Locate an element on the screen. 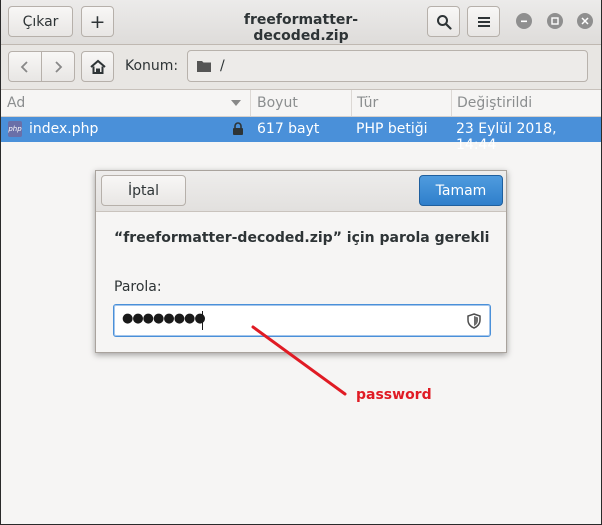 Image resolution: width=602 pixels, height=525 pixels. close-button is located at coordinates (585, 21).